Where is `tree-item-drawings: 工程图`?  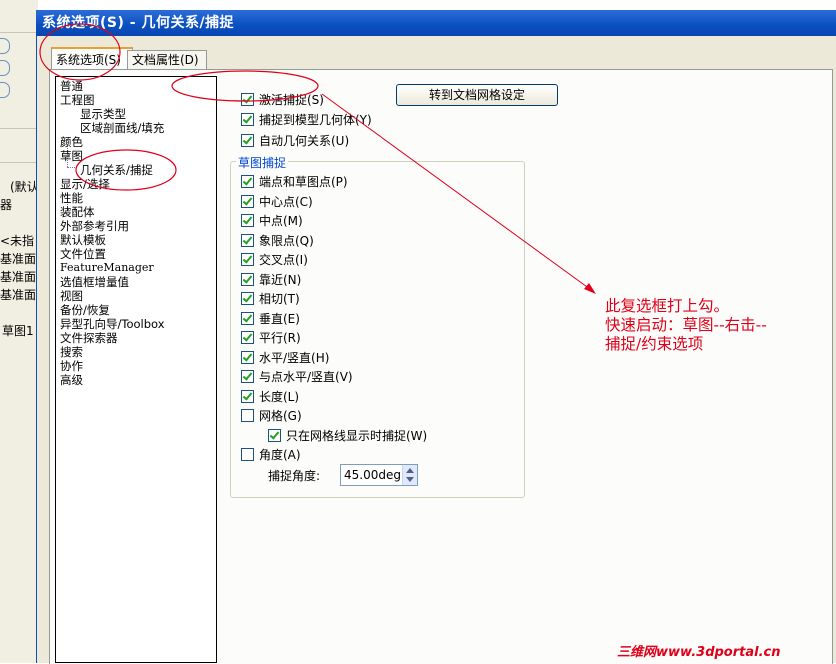 tree-item-drawings: 工程图 is located at coordinates (77, 100).